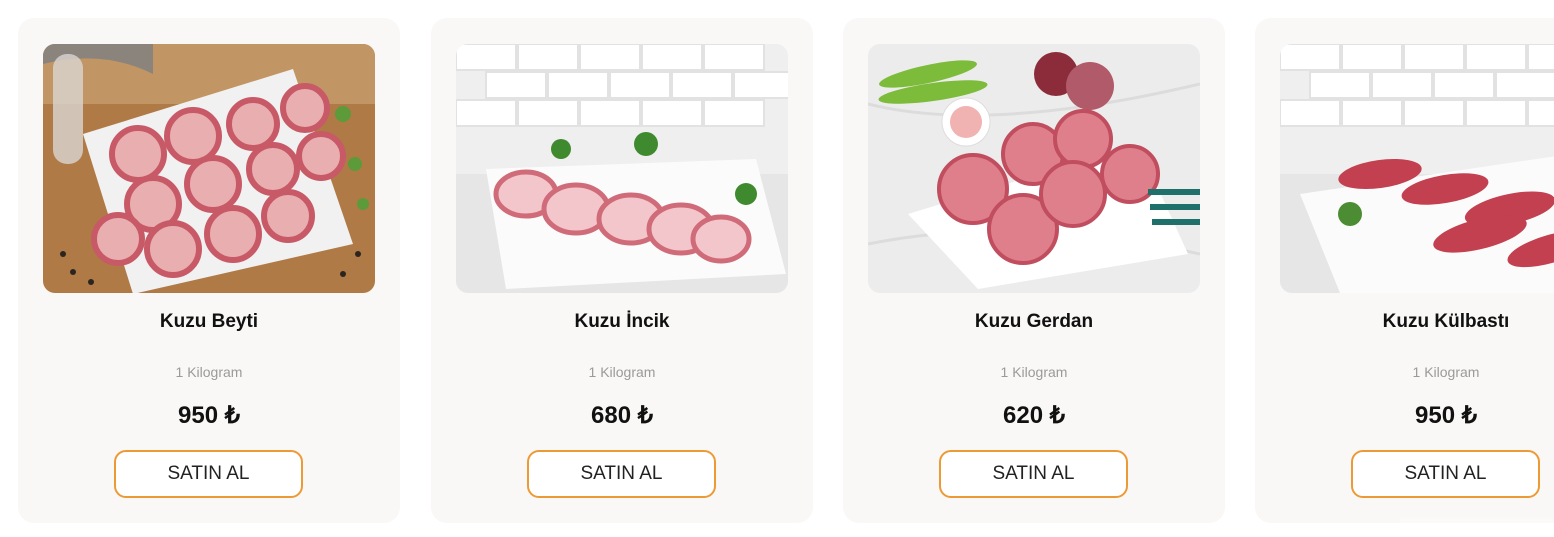  What do you see at coordinates (1446, 321) in the screenshot?
I see `product-name: Kuzu Külbastı` at bounding box center [1446, 321].